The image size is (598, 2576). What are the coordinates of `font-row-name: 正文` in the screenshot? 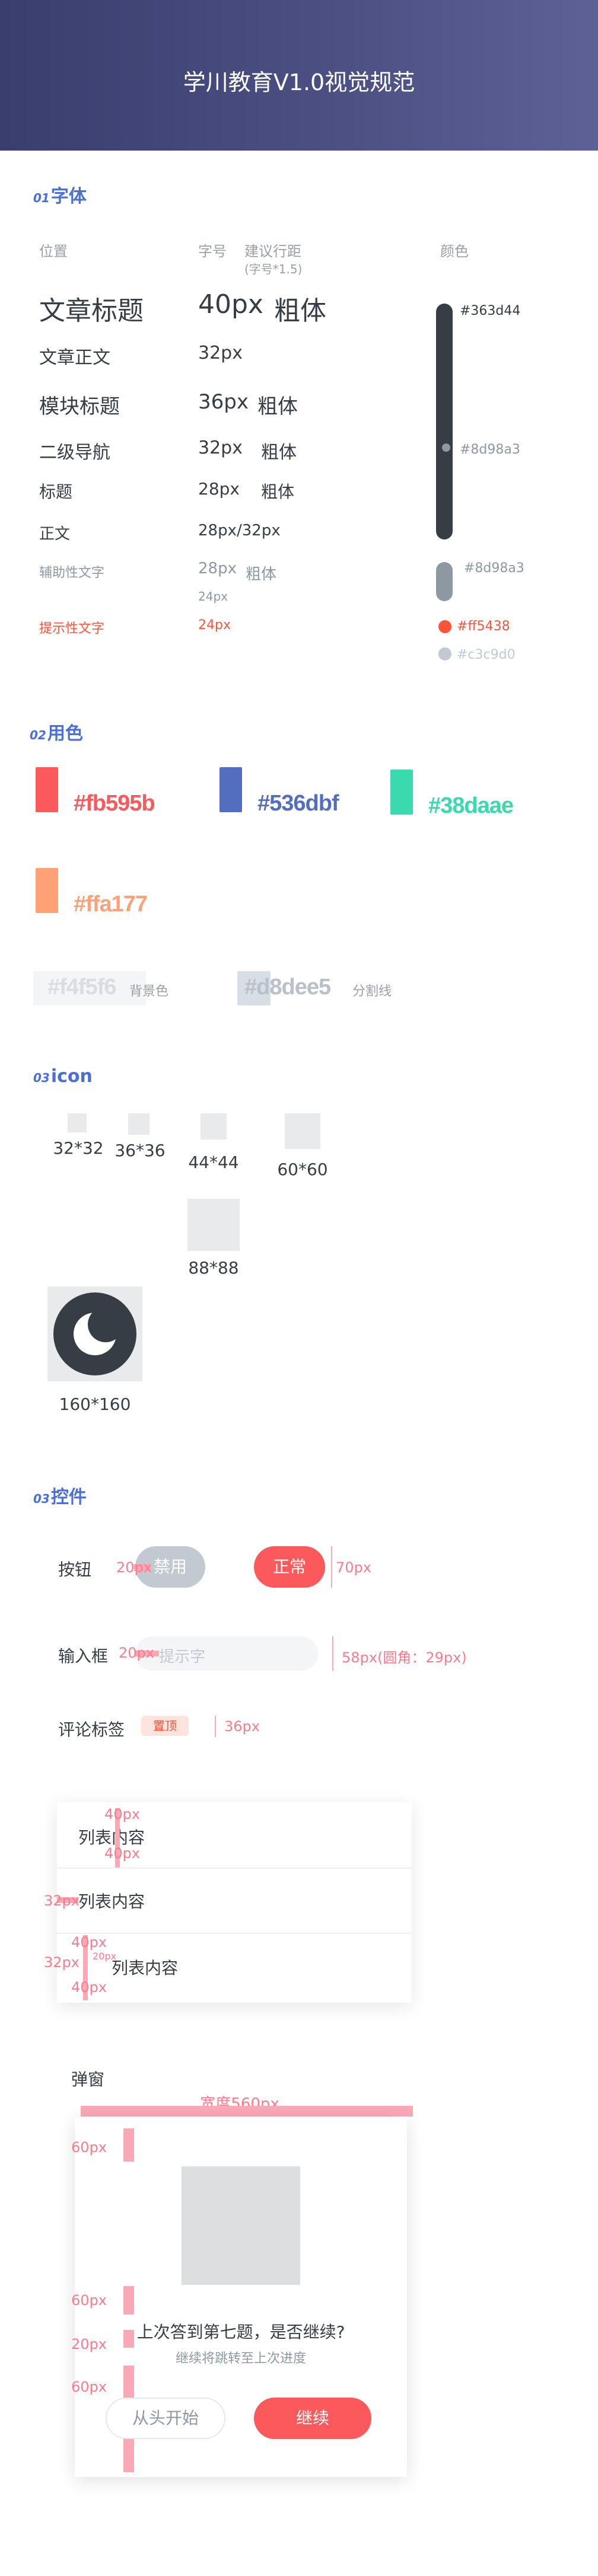 It's located at (55, 534).